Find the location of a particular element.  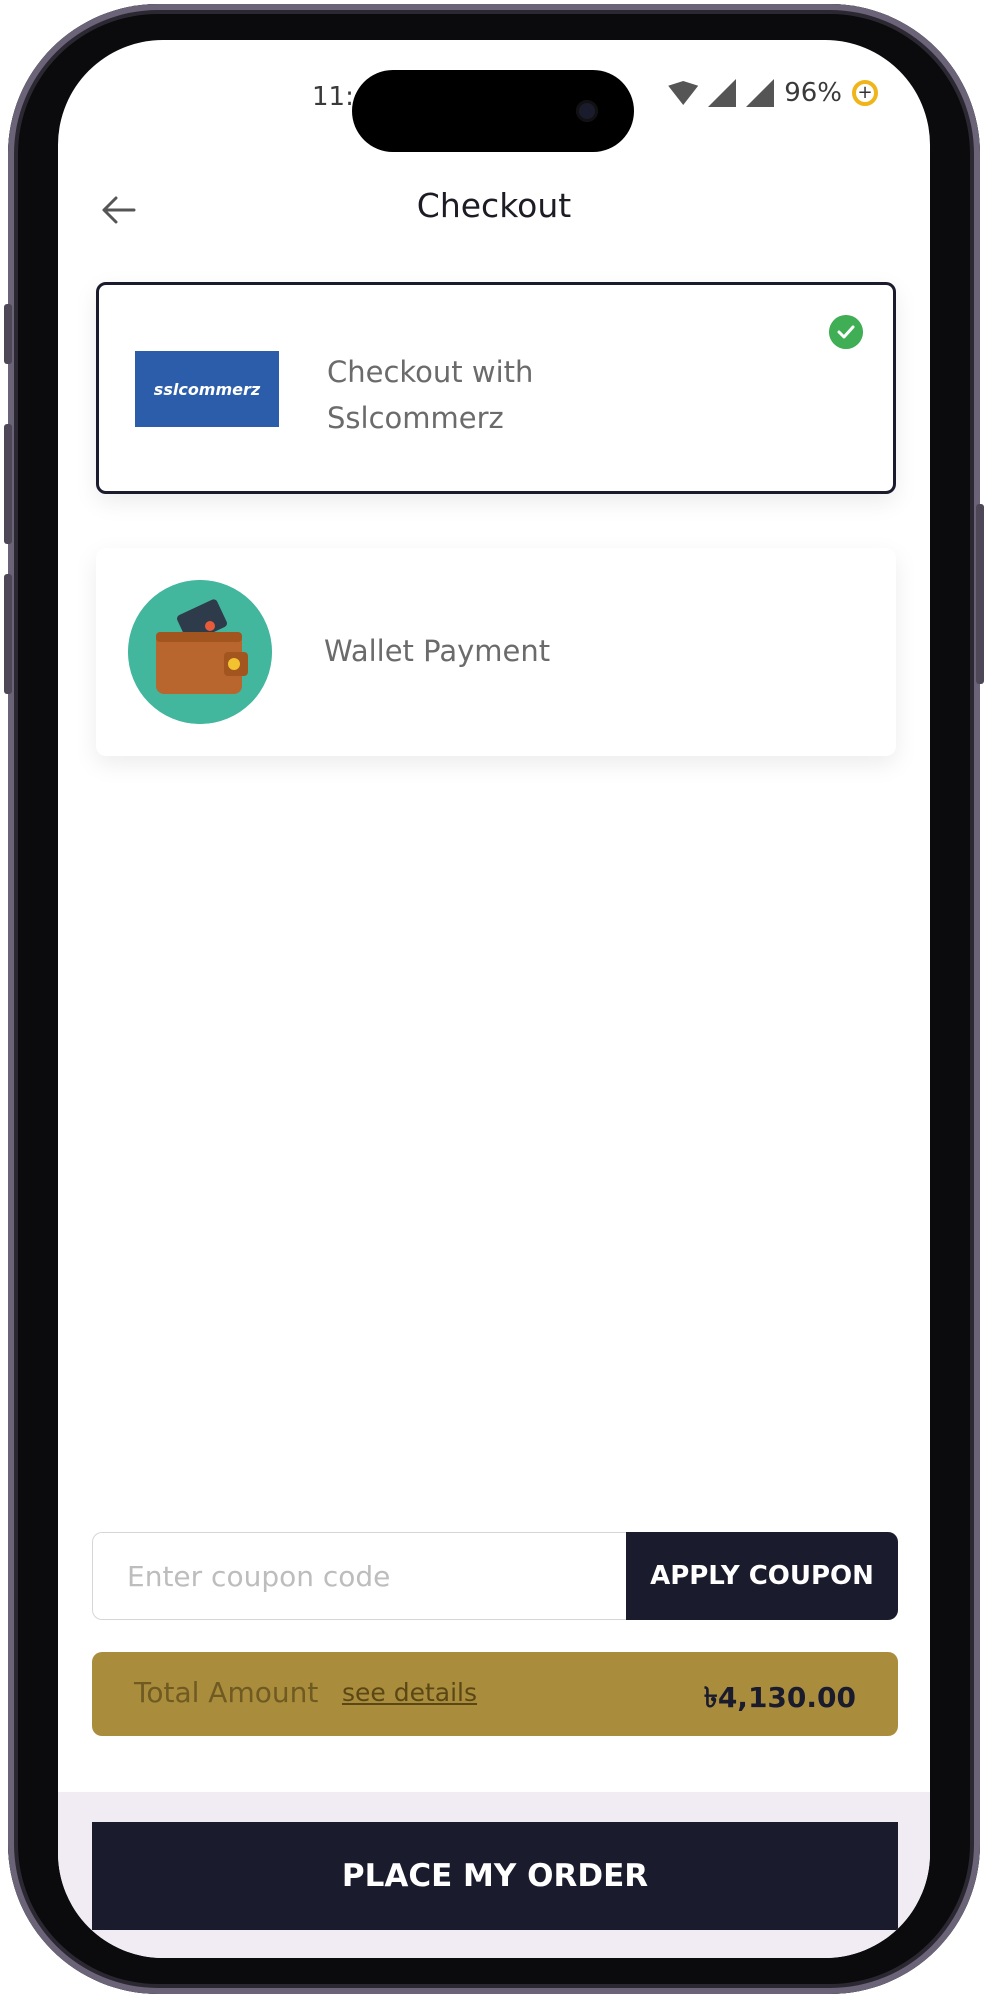

apply-coupon-button: APPLY COUPON is located at coordinates (762, 1576).